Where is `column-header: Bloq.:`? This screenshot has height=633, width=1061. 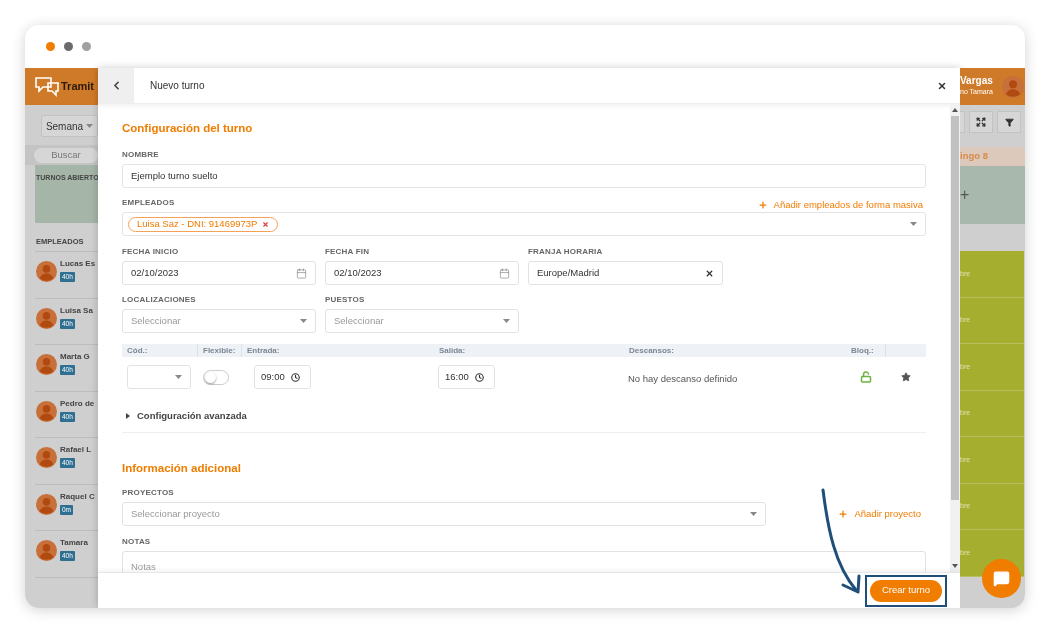 column-header: Bloq.: is located at coordinates (862, 350).